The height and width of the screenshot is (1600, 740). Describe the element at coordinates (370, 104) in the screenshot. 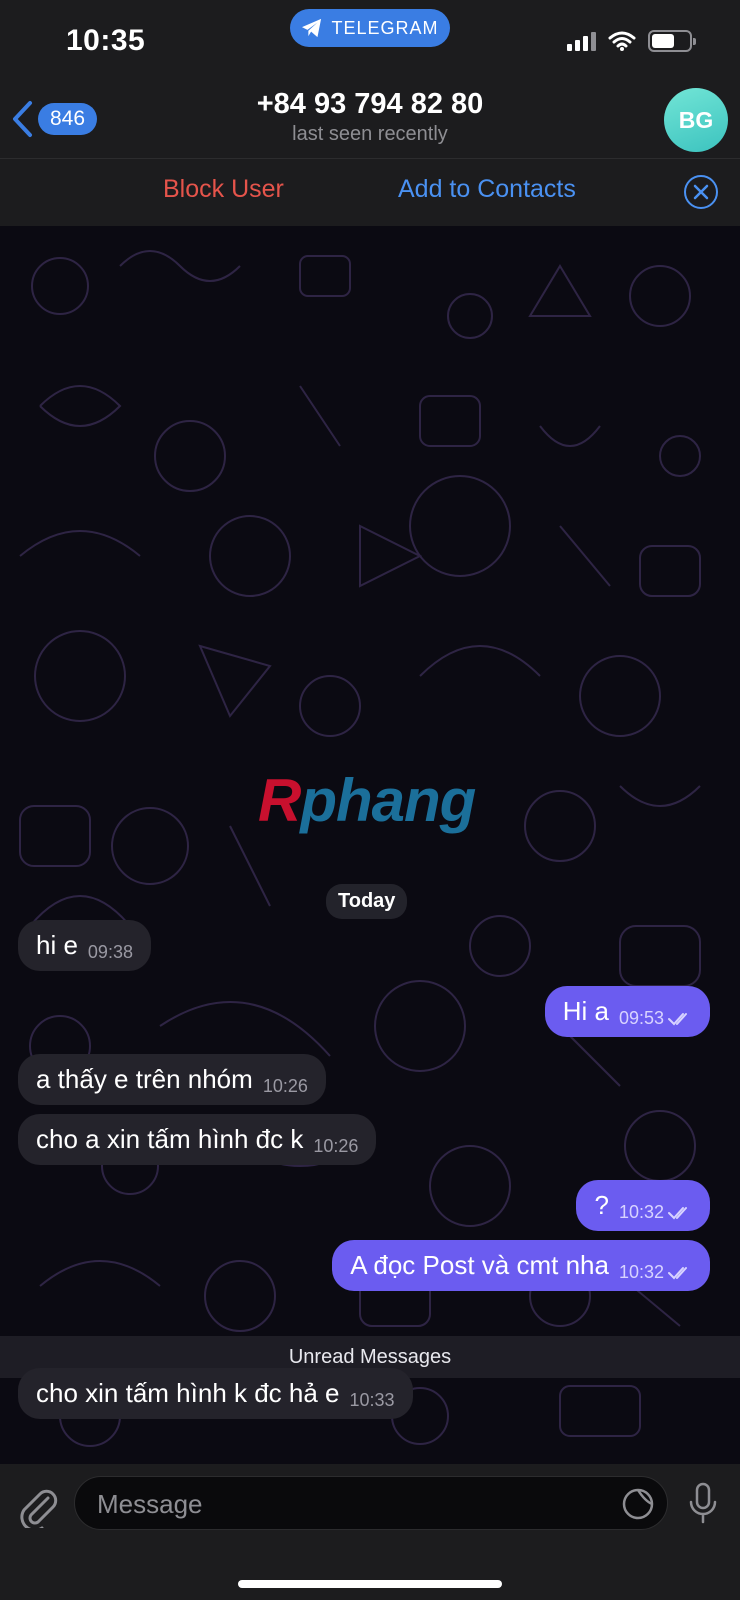

I see `chat-title: +84 93 794 82 80` at that location.